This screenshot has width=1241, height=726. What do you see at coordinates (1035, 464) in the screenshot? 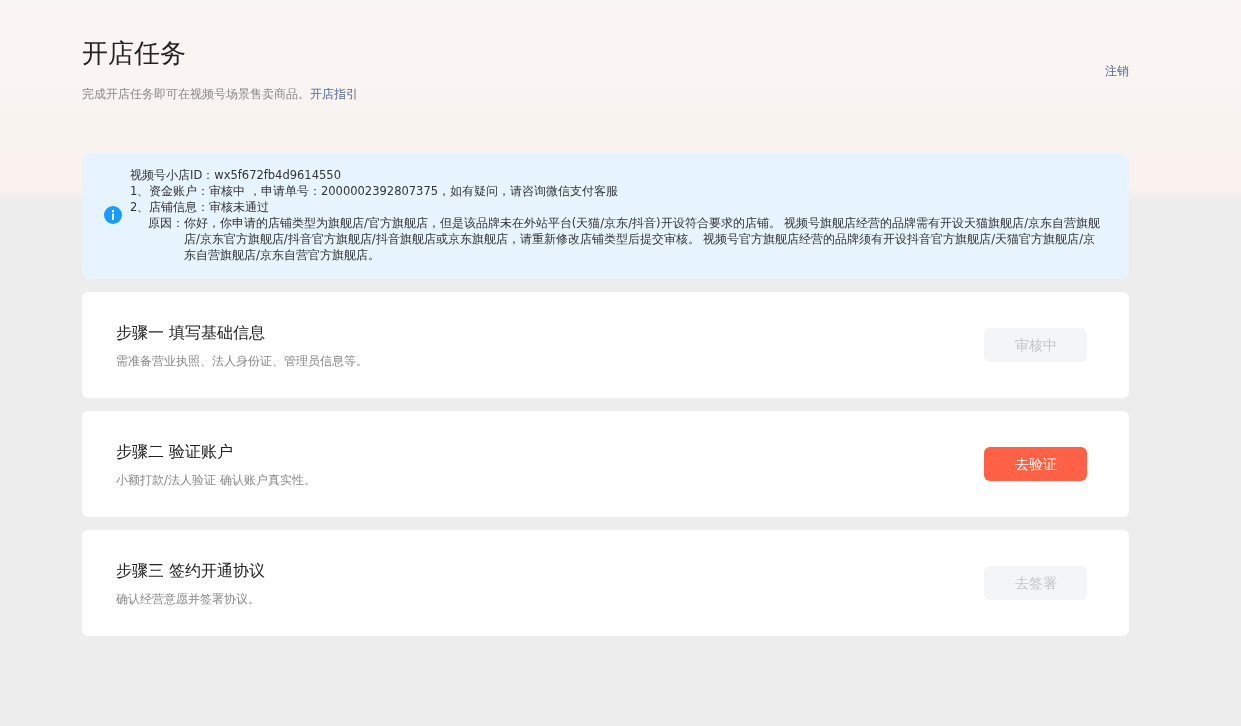
I see `step-button: 去验证` at bounding box center [1035, 464].